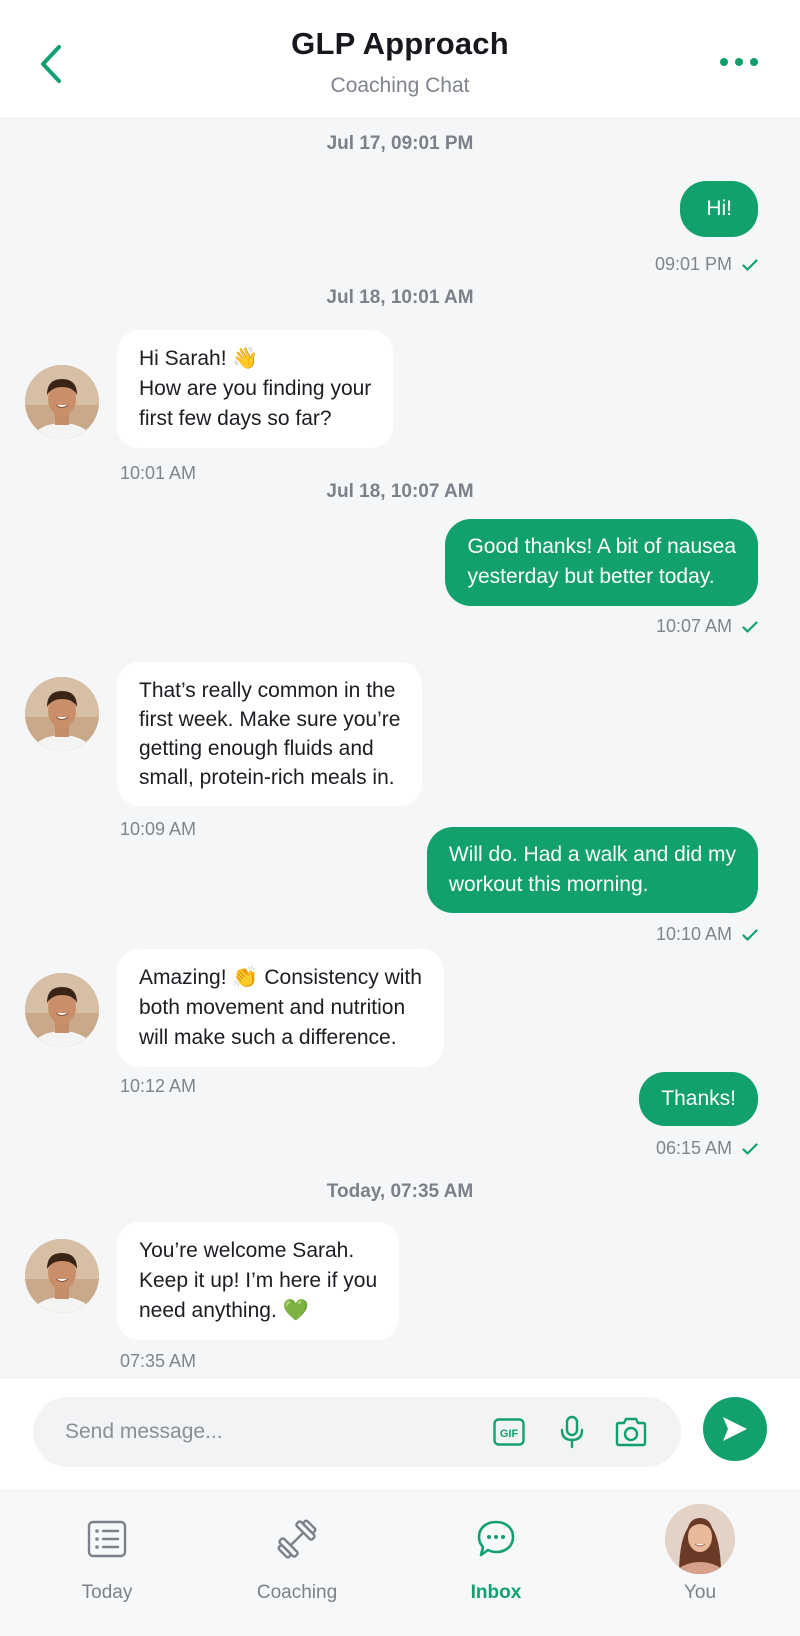 The image size is (800, 1636). I want to click on date-separator: Jul 18, 10:01 AM, so click(400, 297).